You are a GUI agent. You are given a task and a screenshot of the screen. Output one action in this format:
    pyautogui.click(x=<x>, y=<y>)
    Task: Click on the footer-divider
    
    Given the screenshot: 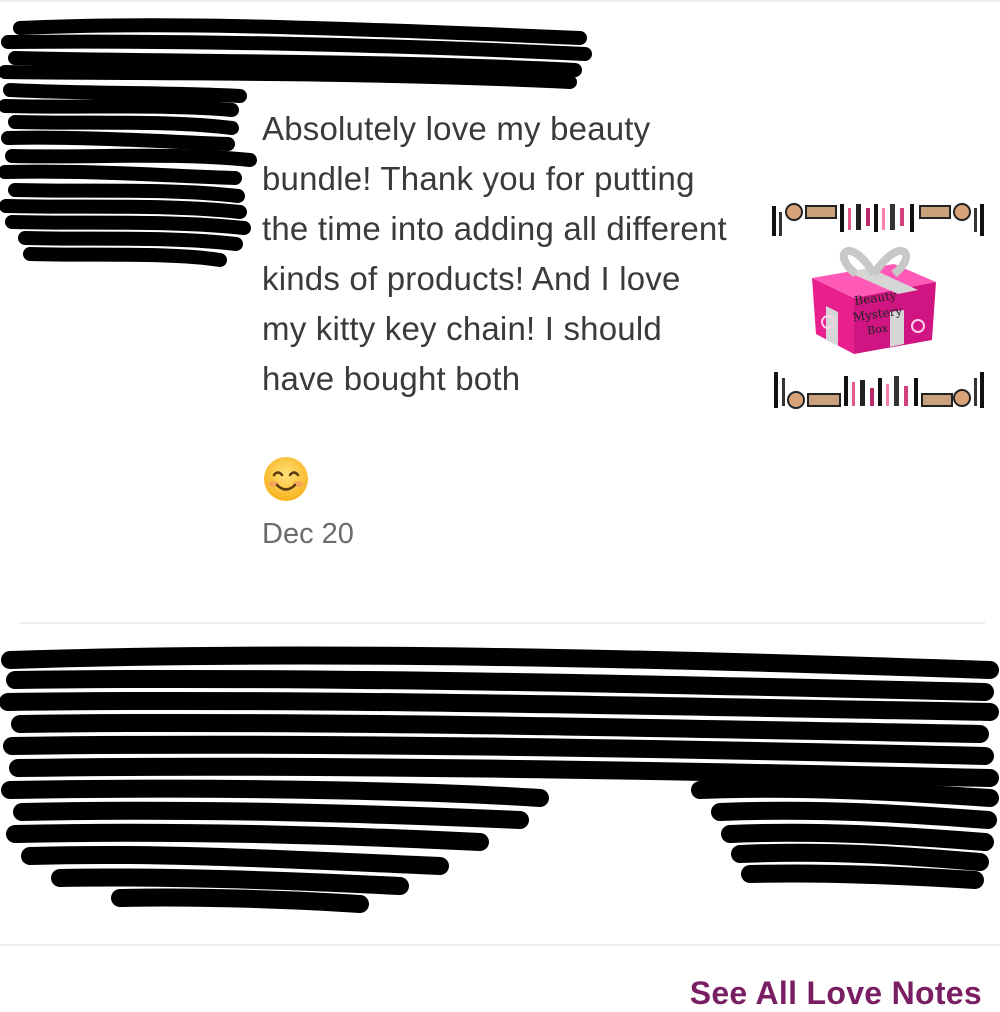 What is the action you would take?
    pyautogui.click(x=500, y=945)
    